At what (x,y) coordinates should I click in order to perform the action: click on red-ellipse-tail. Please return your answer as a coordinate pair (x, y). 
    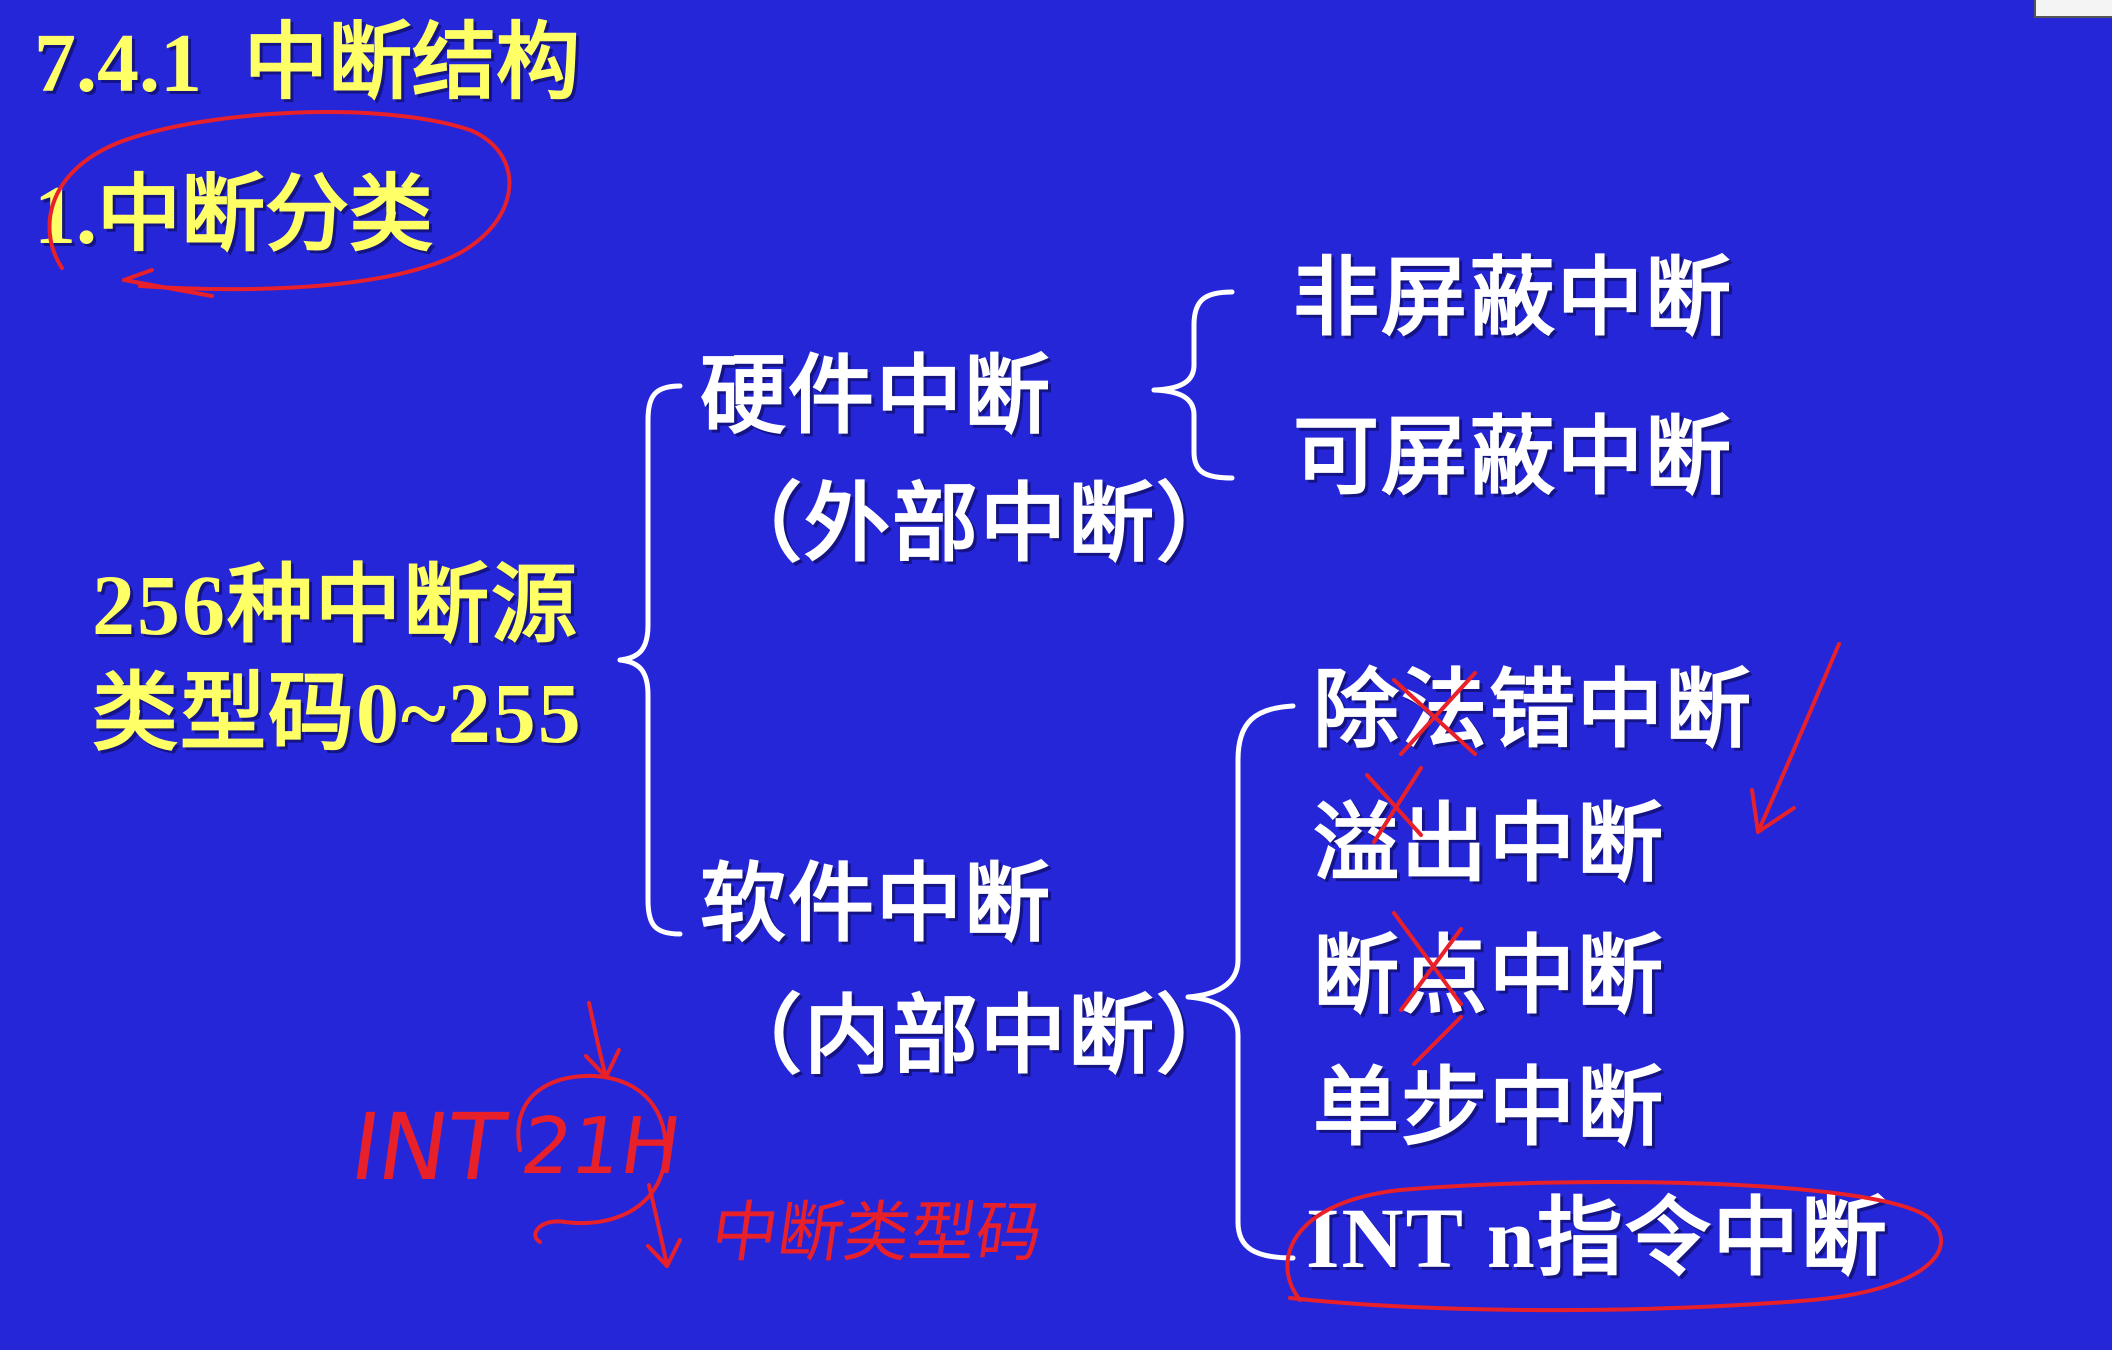
    Looking at the image, I should click on (168, 283).